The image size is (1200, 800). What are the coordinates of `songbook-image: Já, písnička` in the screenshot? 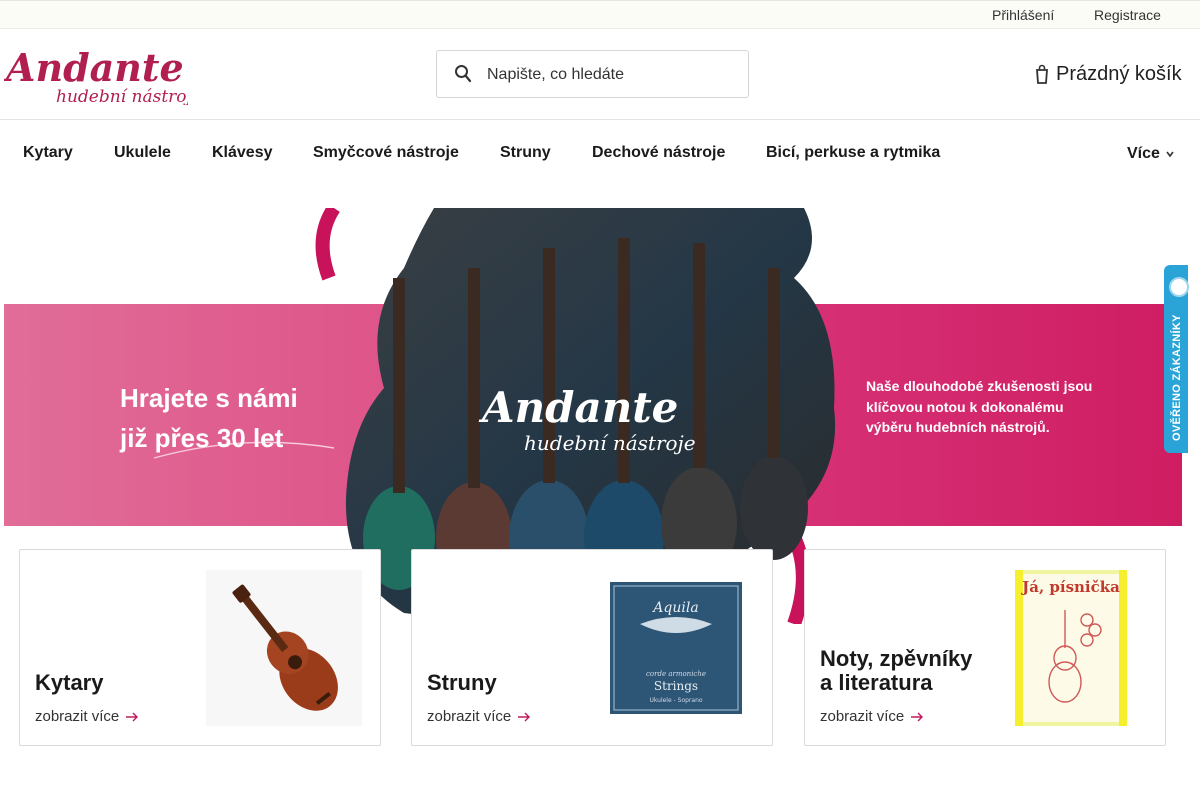 It's located at (1071, 648).